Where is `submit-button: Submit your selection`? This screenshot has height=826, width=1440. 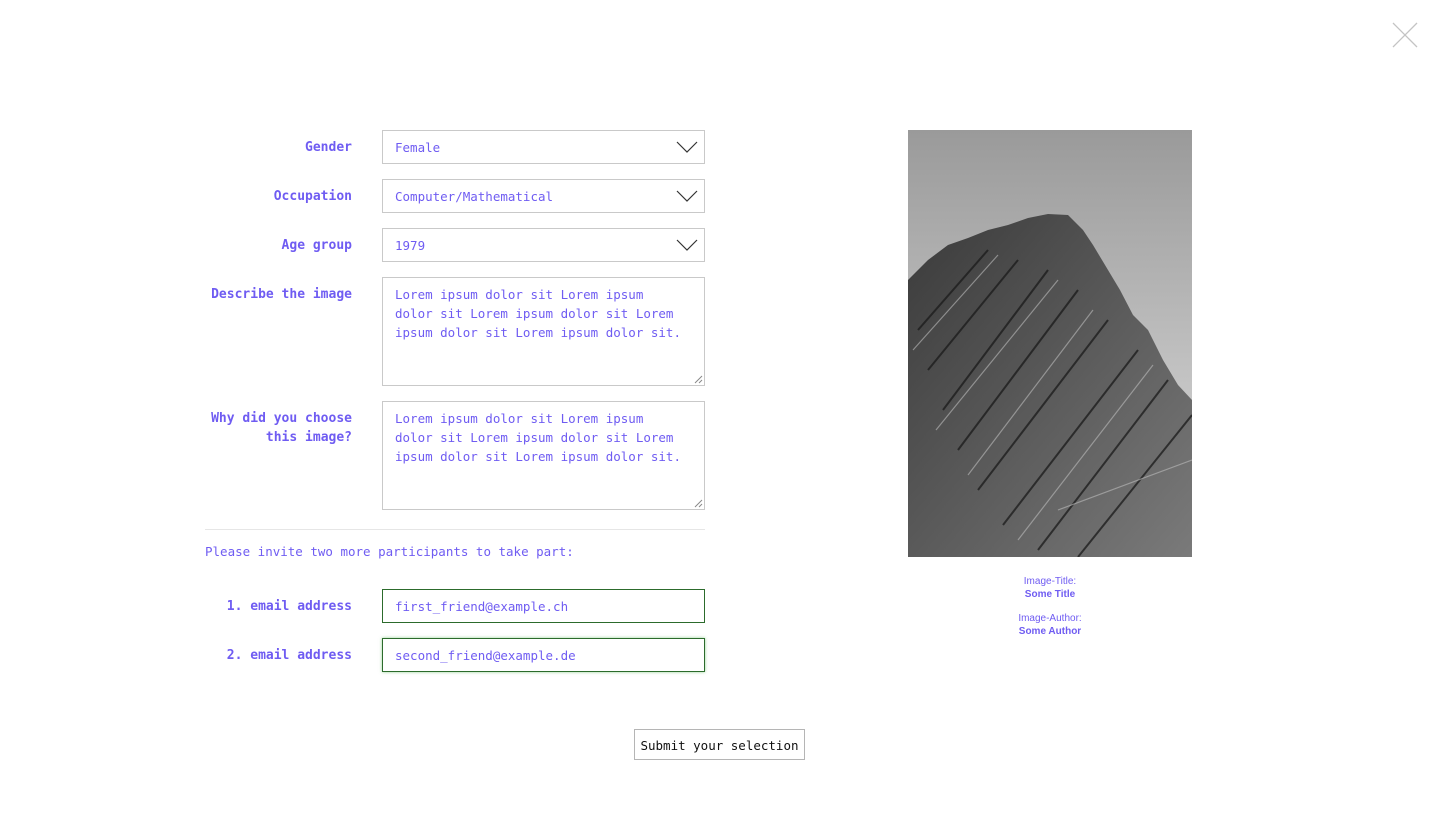
submit-button: Submit your selection is located at coordinates (719, 744).